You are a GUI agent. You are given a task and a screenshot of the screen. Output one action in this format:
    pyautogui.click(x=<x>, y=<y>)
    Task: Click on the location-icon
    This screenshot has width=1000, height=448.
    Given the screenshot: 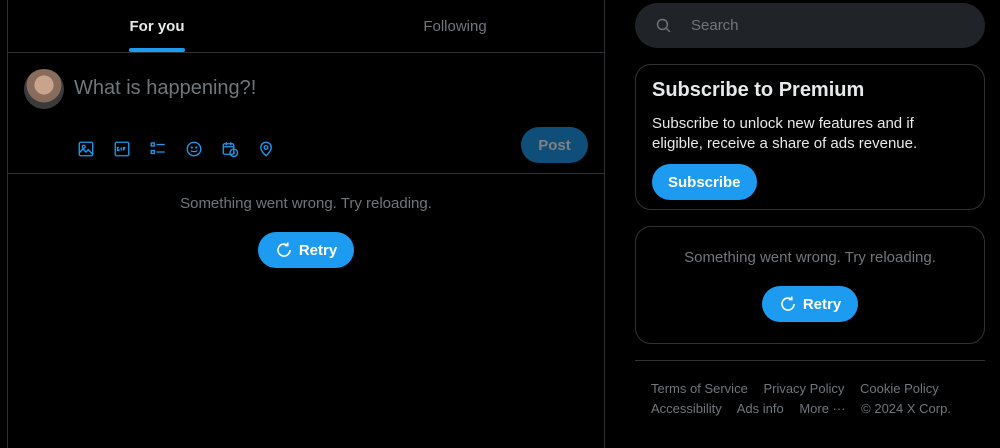 What is the action you would take?
    pyautogui.click(x=266, y=149)
    